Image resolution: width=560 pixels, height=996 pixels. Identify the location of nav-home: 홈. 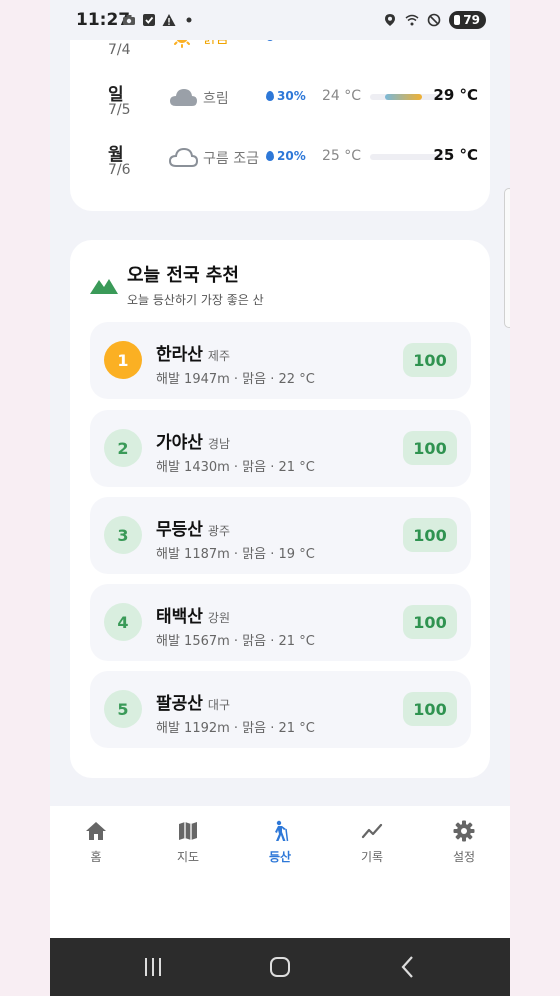
(96, 846).